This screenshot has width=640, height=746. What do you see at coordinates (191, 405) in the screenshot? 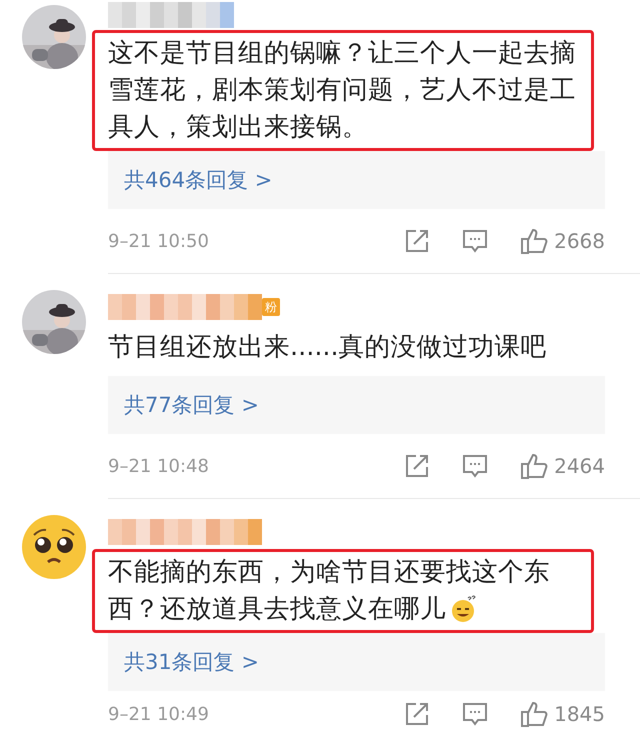
I see `replies-link: 共77条回复 >` at bounding box center [191, 405].